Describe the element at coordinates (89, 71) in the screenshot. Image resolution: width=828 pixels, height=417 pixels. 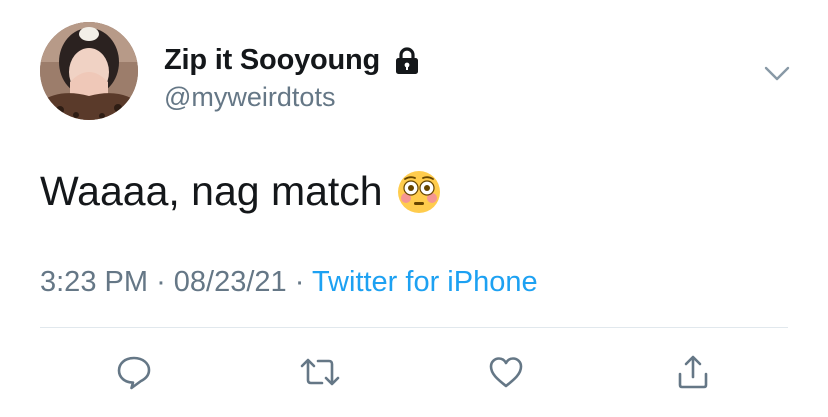
I see `avatar` at that location.